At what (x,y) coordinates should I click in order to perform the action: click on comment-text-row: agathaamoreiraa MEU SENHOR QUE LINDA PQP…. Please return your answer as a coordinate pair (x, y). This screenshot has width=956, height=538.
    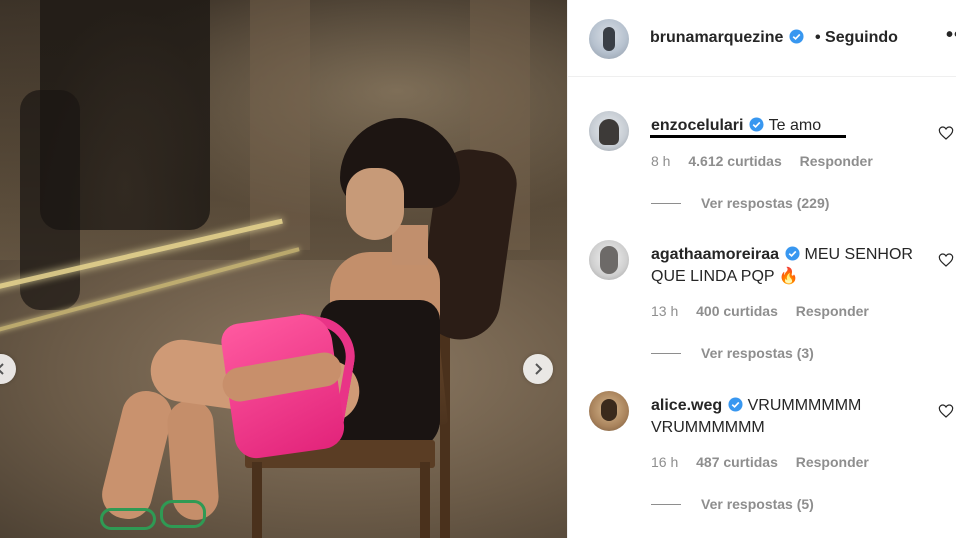
    Looking at the image, I should click on (791, 266).